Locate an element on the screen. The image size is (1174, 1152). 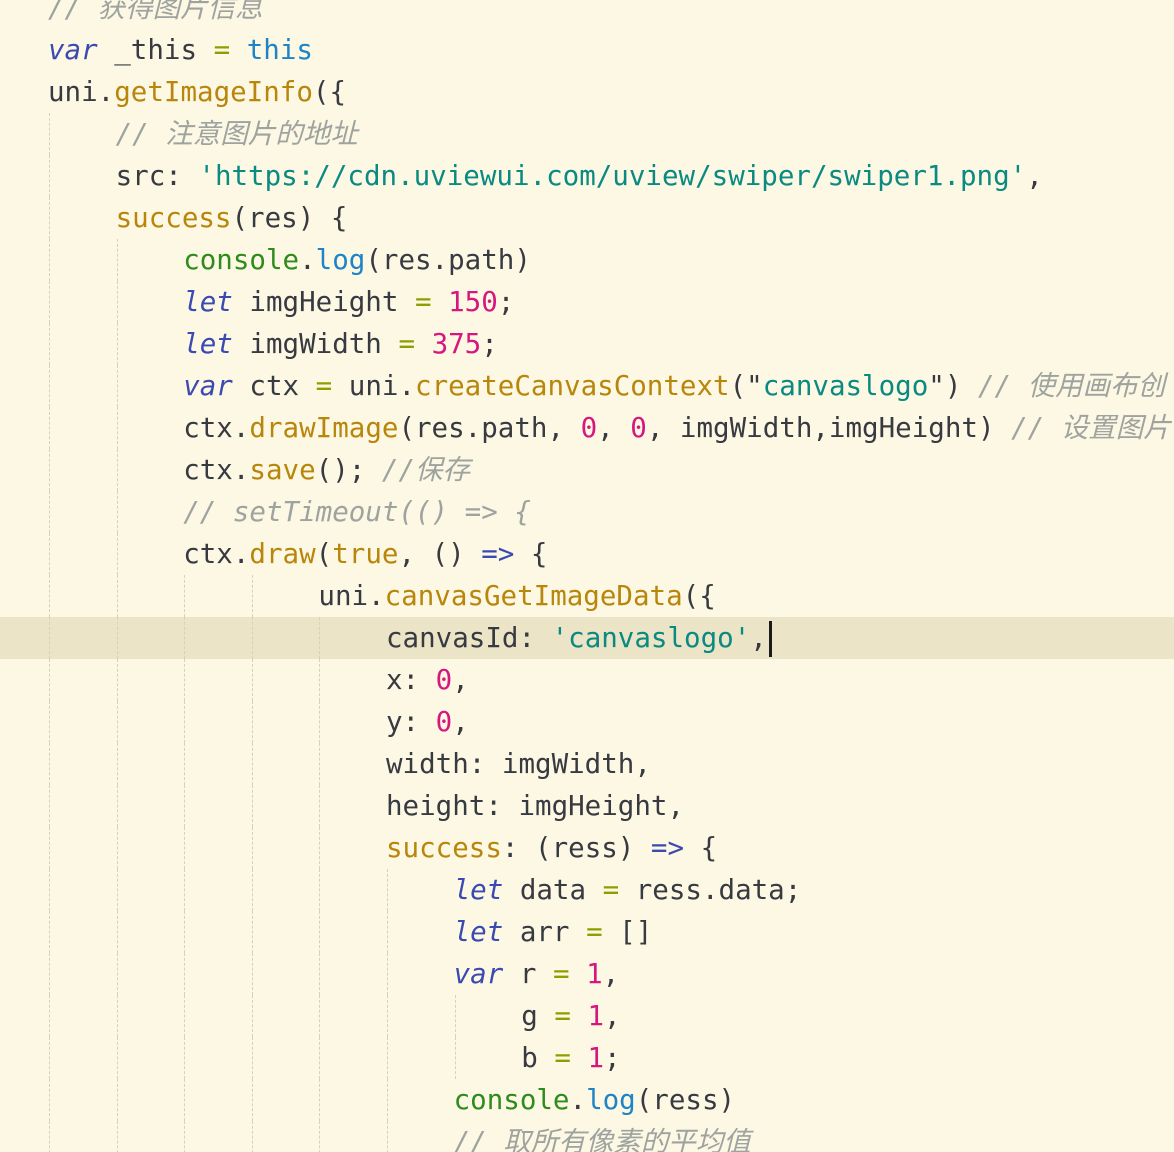
token-text: g is located at coordinates (538, 1016).